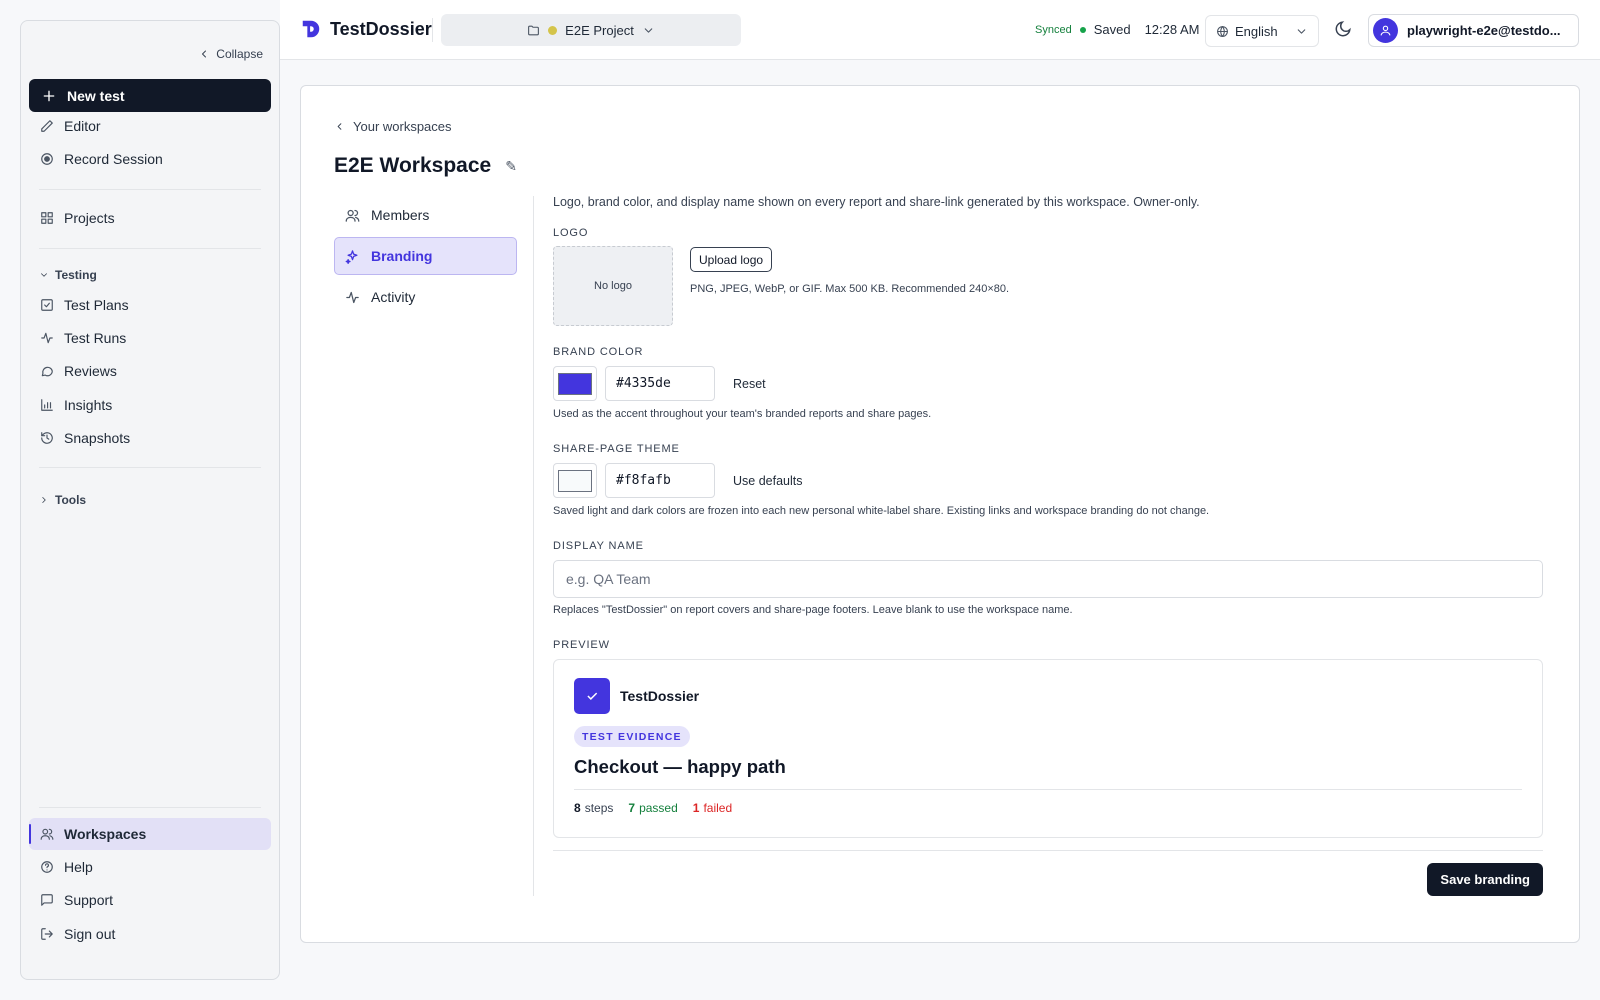 This screenshot has height=1000, width=1600. Describe the element at coordinates (90, 371) in the screenshot. I see `sidebar-item-label: Reviews` at that location.